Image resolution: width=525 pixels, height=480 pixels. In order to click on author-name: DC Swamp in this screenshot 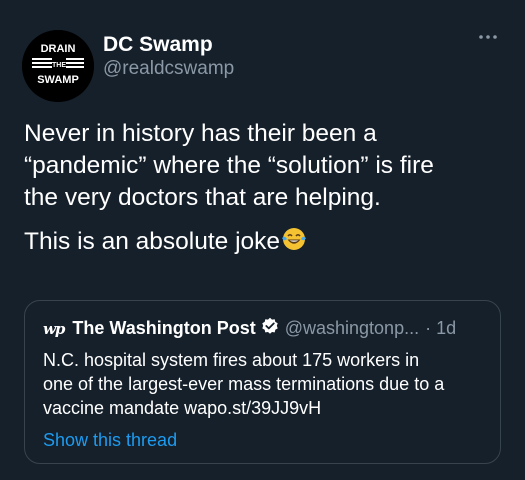, I will do `click(158, 45)`.